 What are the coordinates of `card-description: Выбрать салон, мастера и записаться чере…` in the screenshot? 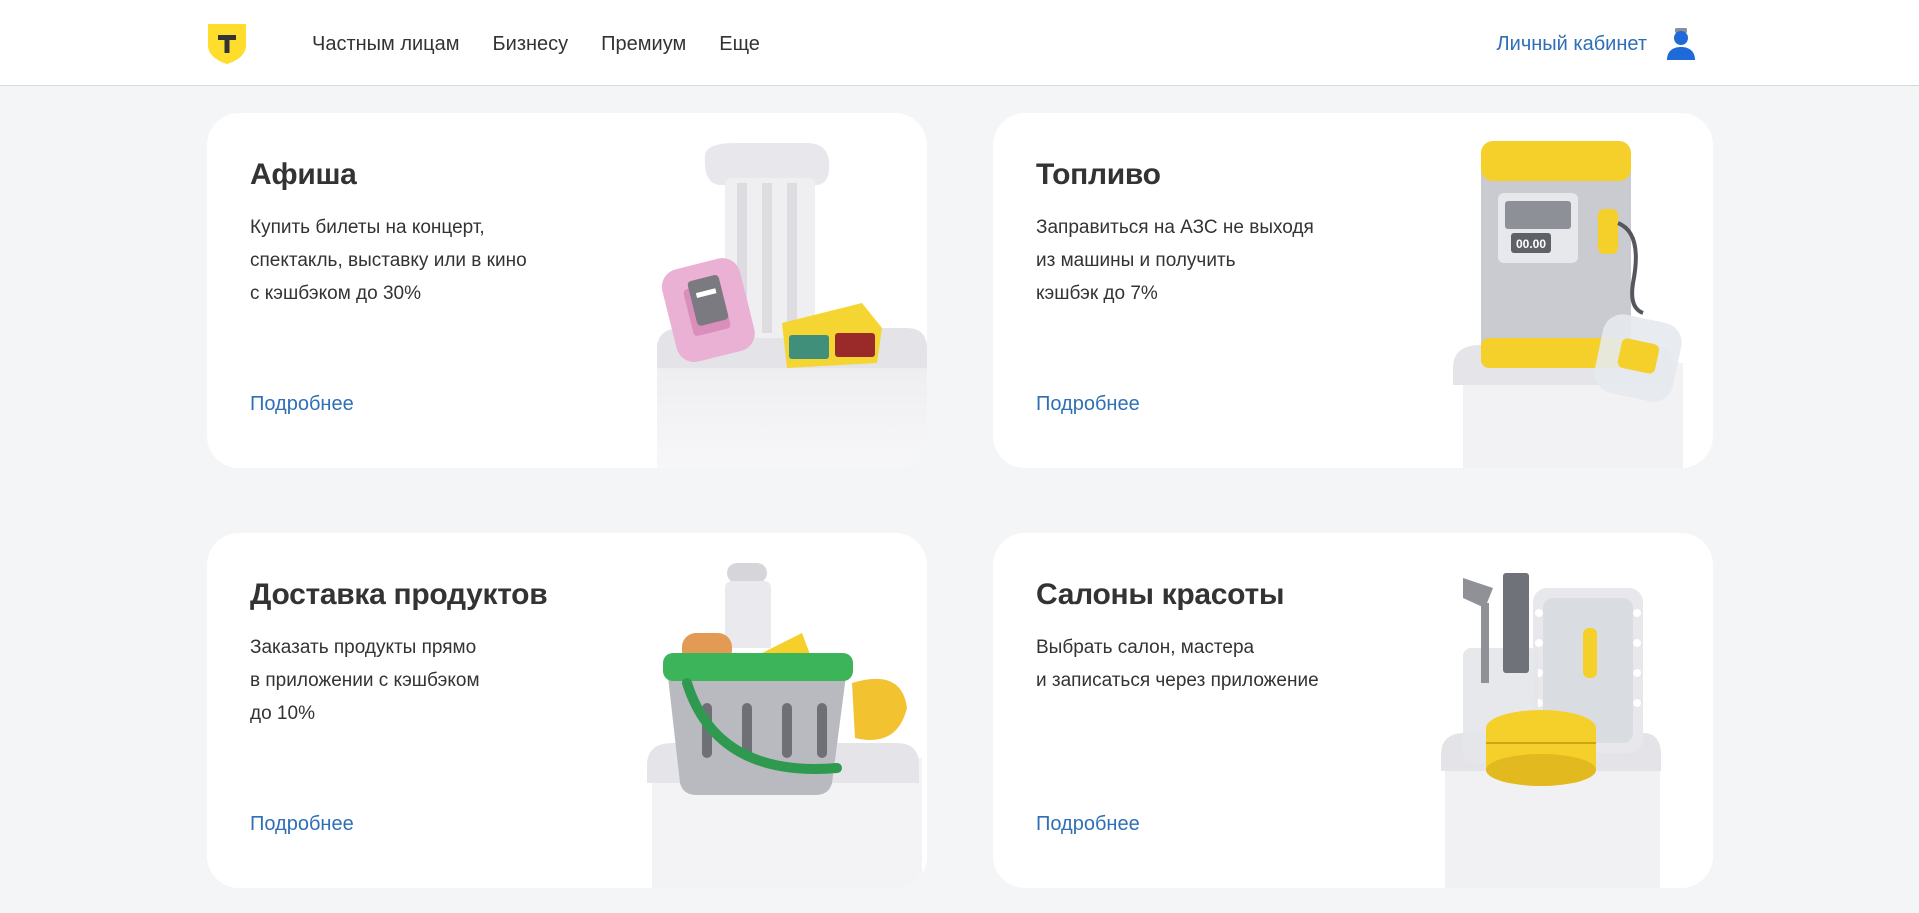 It's located at (1177, 664).